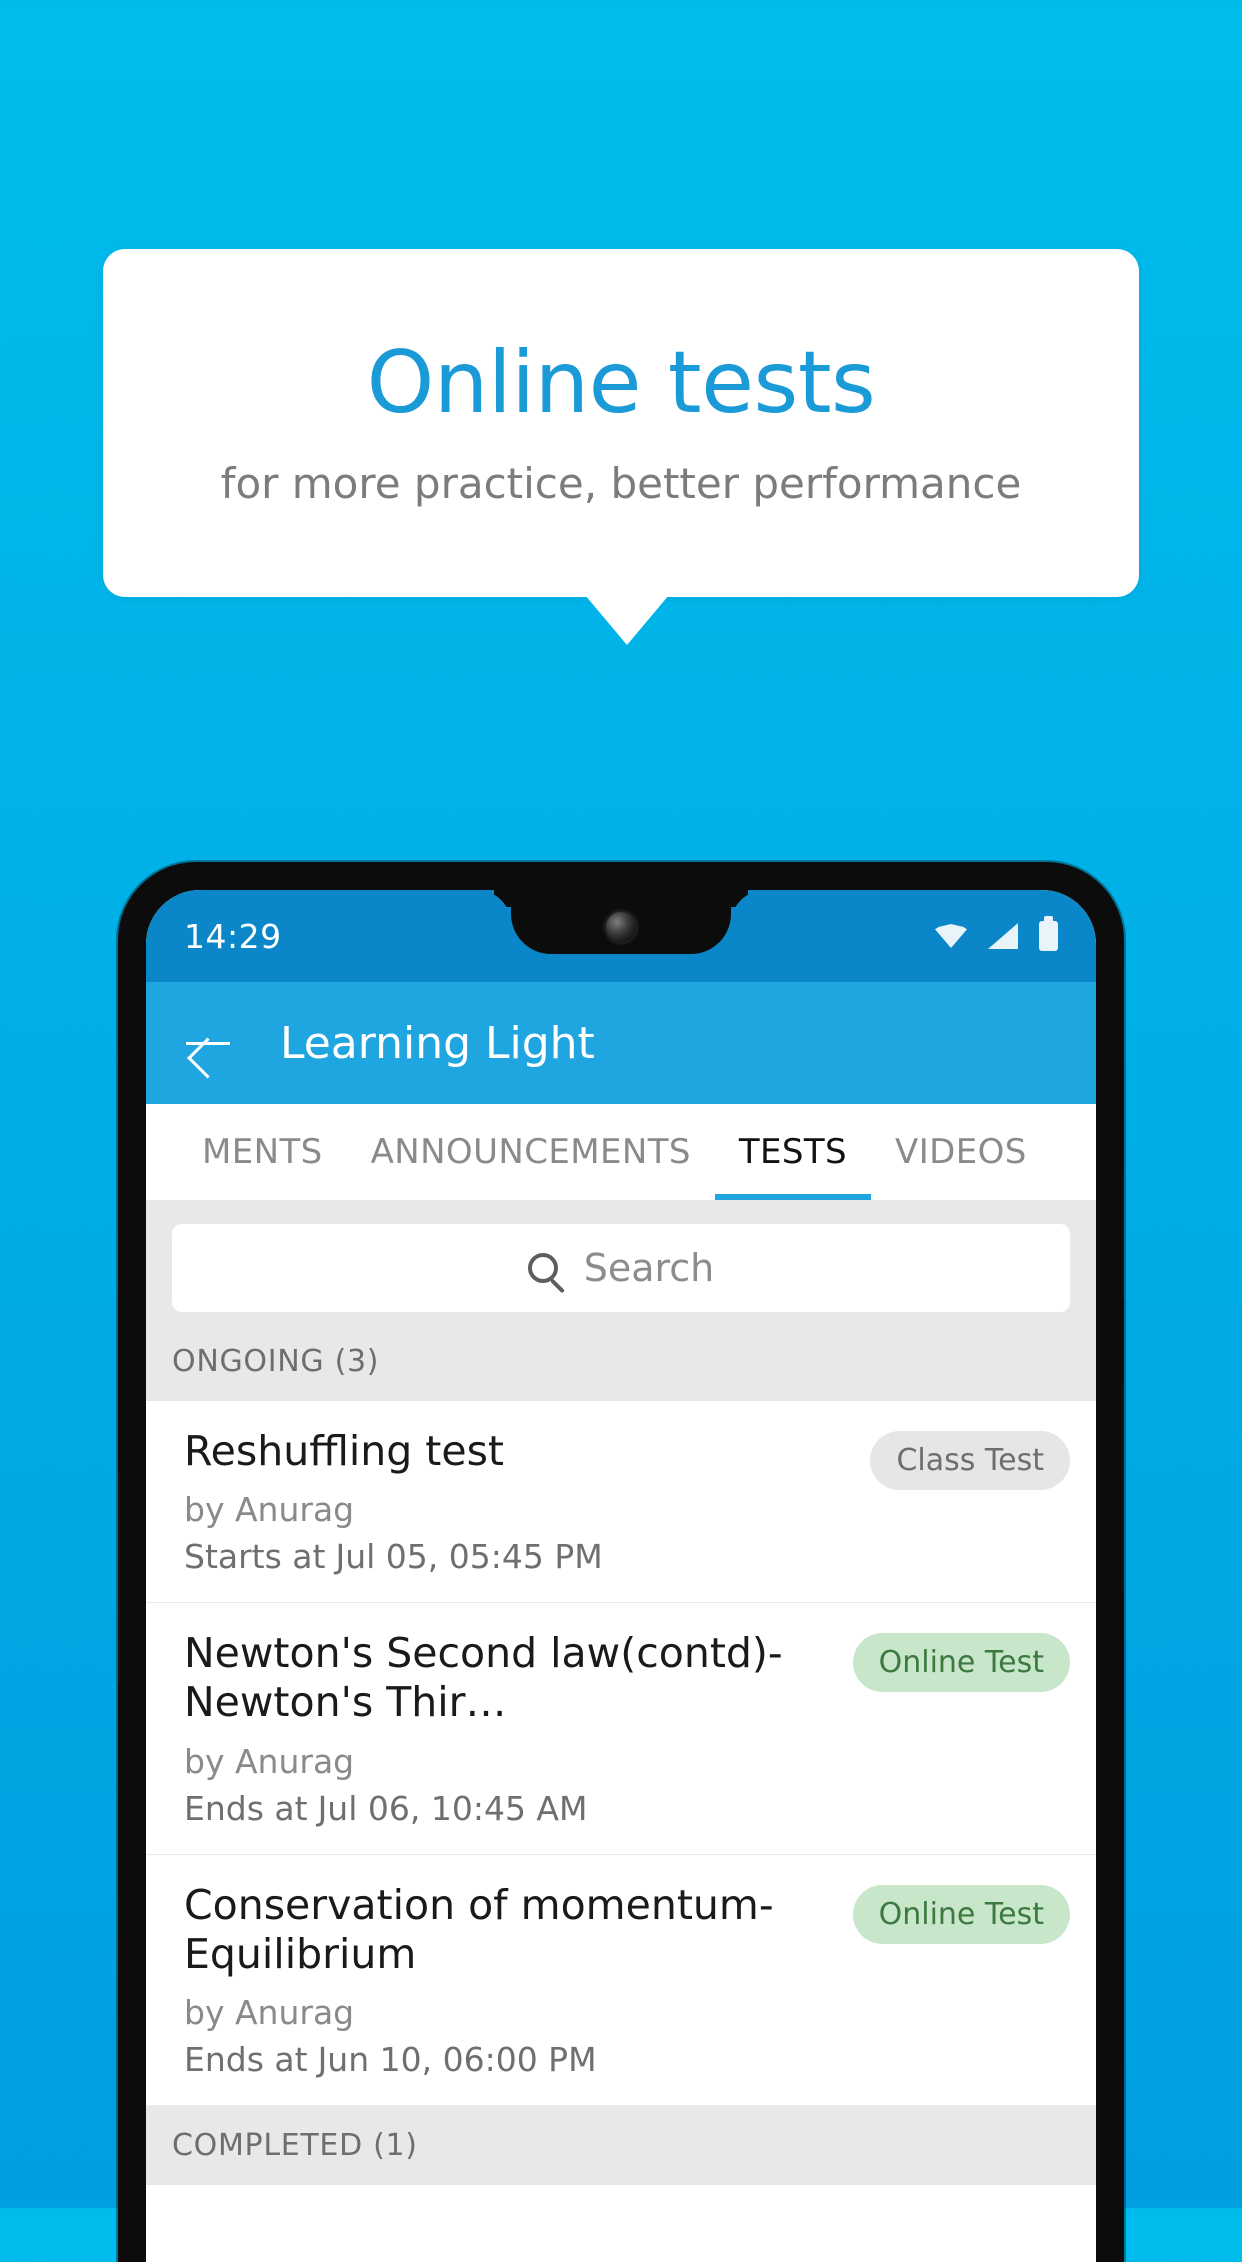 The width and height of the screenshot is (1242, 2262). Describe the element at coordinates (1123, 1236) in the screenshot. I see `phone-power-button` at that location.